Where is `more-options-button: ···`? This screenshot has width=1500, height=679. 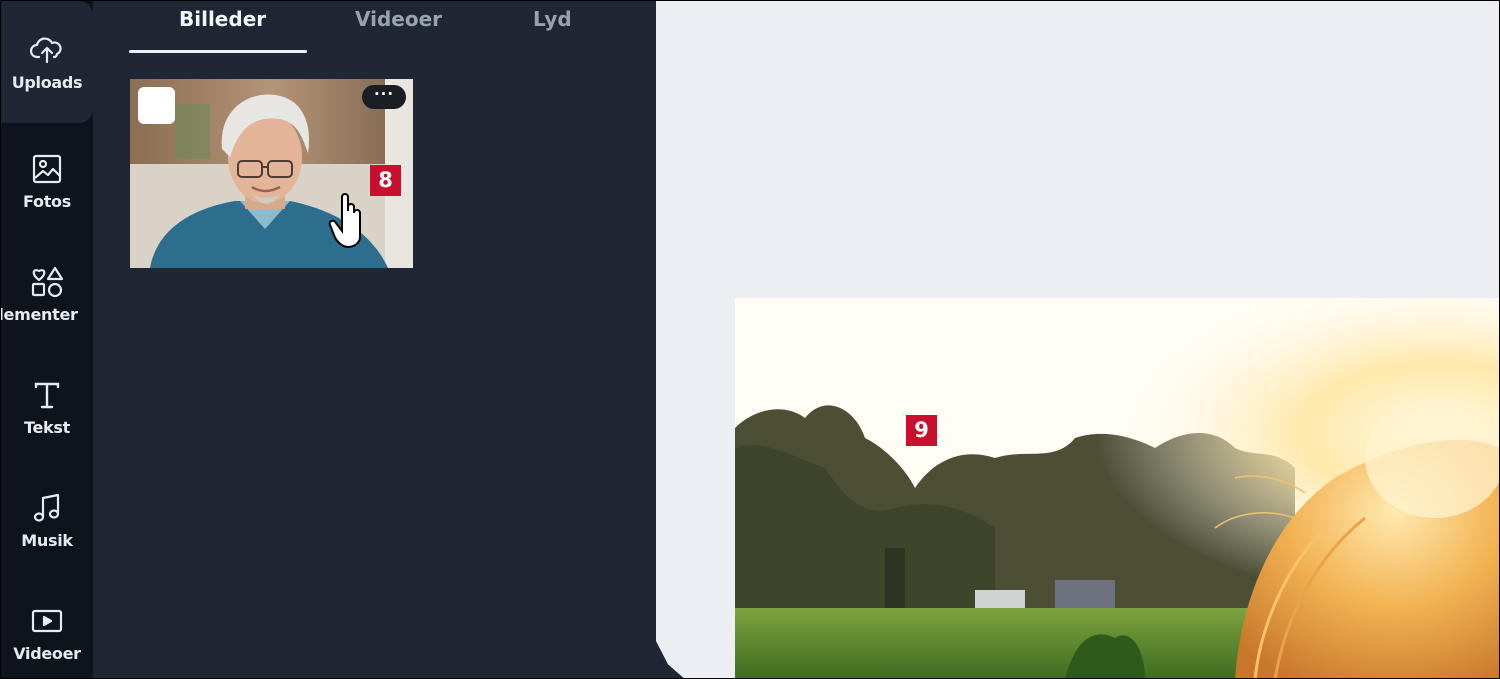 more-options-button: ··· is located at coordinates (384, 97).